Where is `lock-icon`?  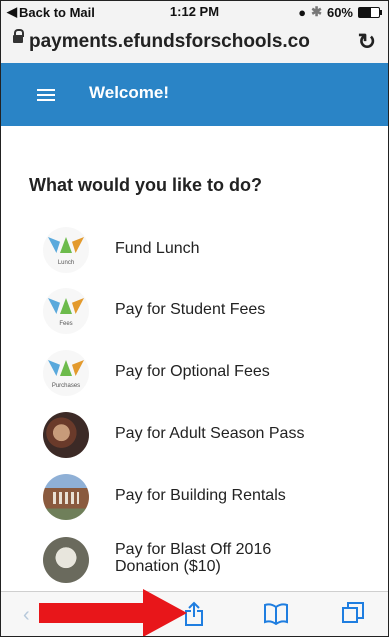 lock-icon is located at coordinates (18, 36).